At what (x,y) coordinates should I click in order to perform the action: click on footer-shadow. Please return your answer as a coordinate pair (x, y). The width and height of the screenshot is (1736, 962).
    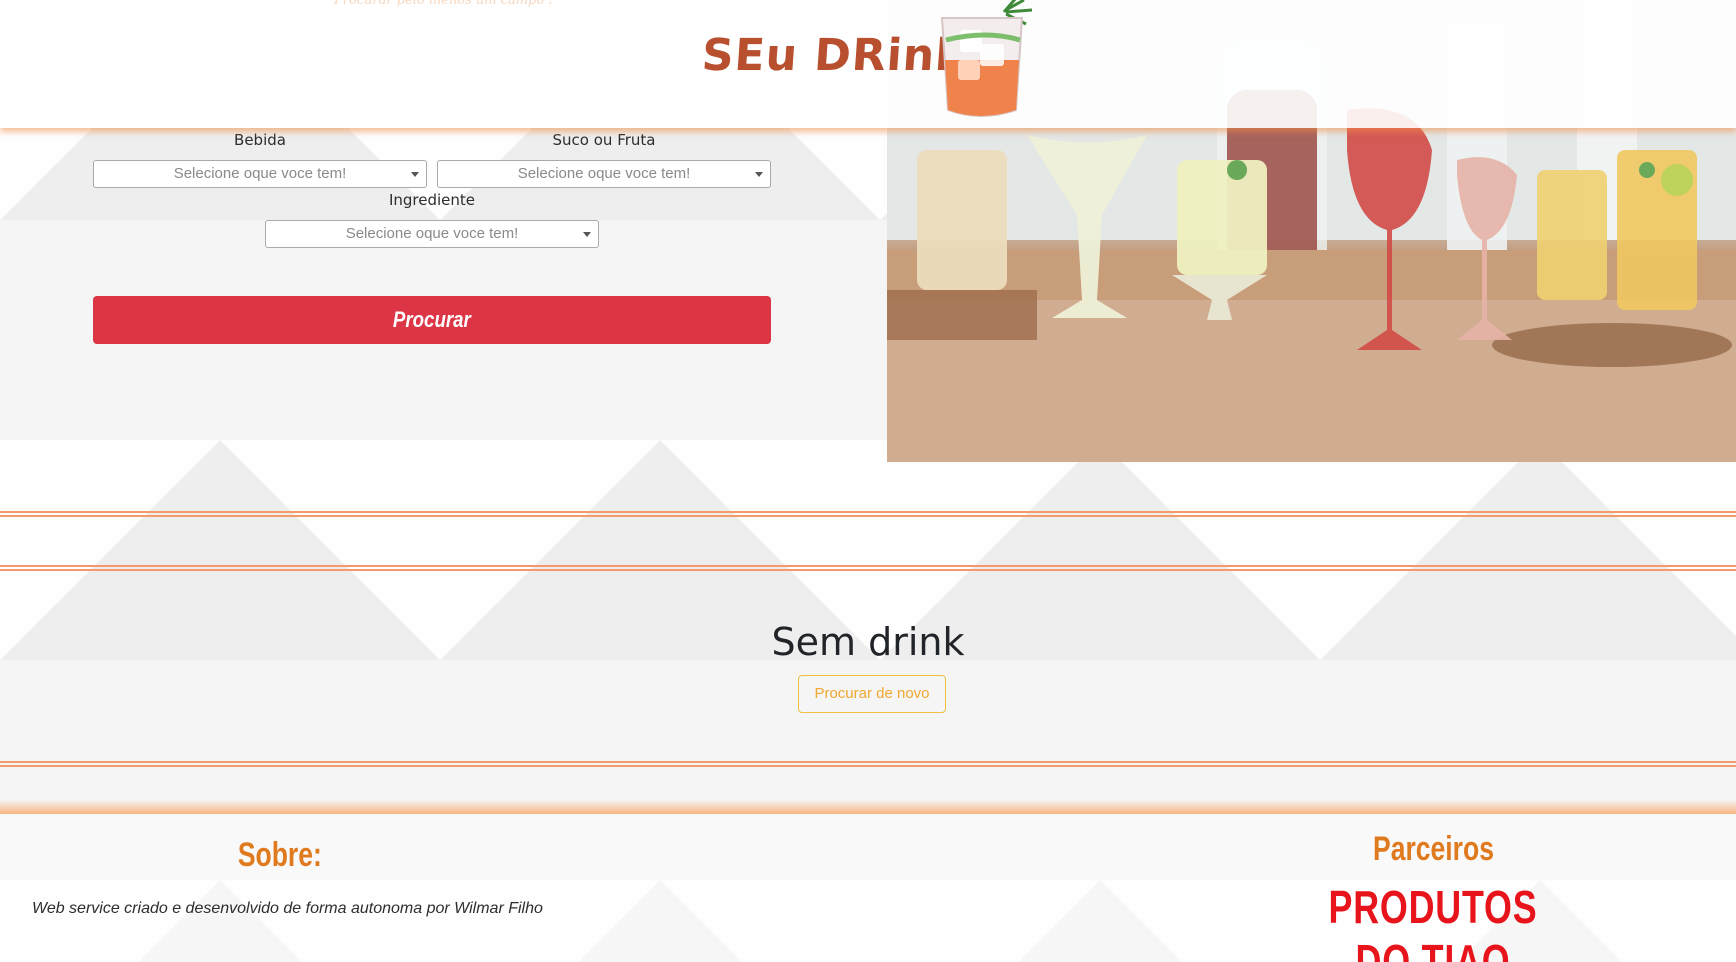
    Looking at the image, I should click on (868, 807).